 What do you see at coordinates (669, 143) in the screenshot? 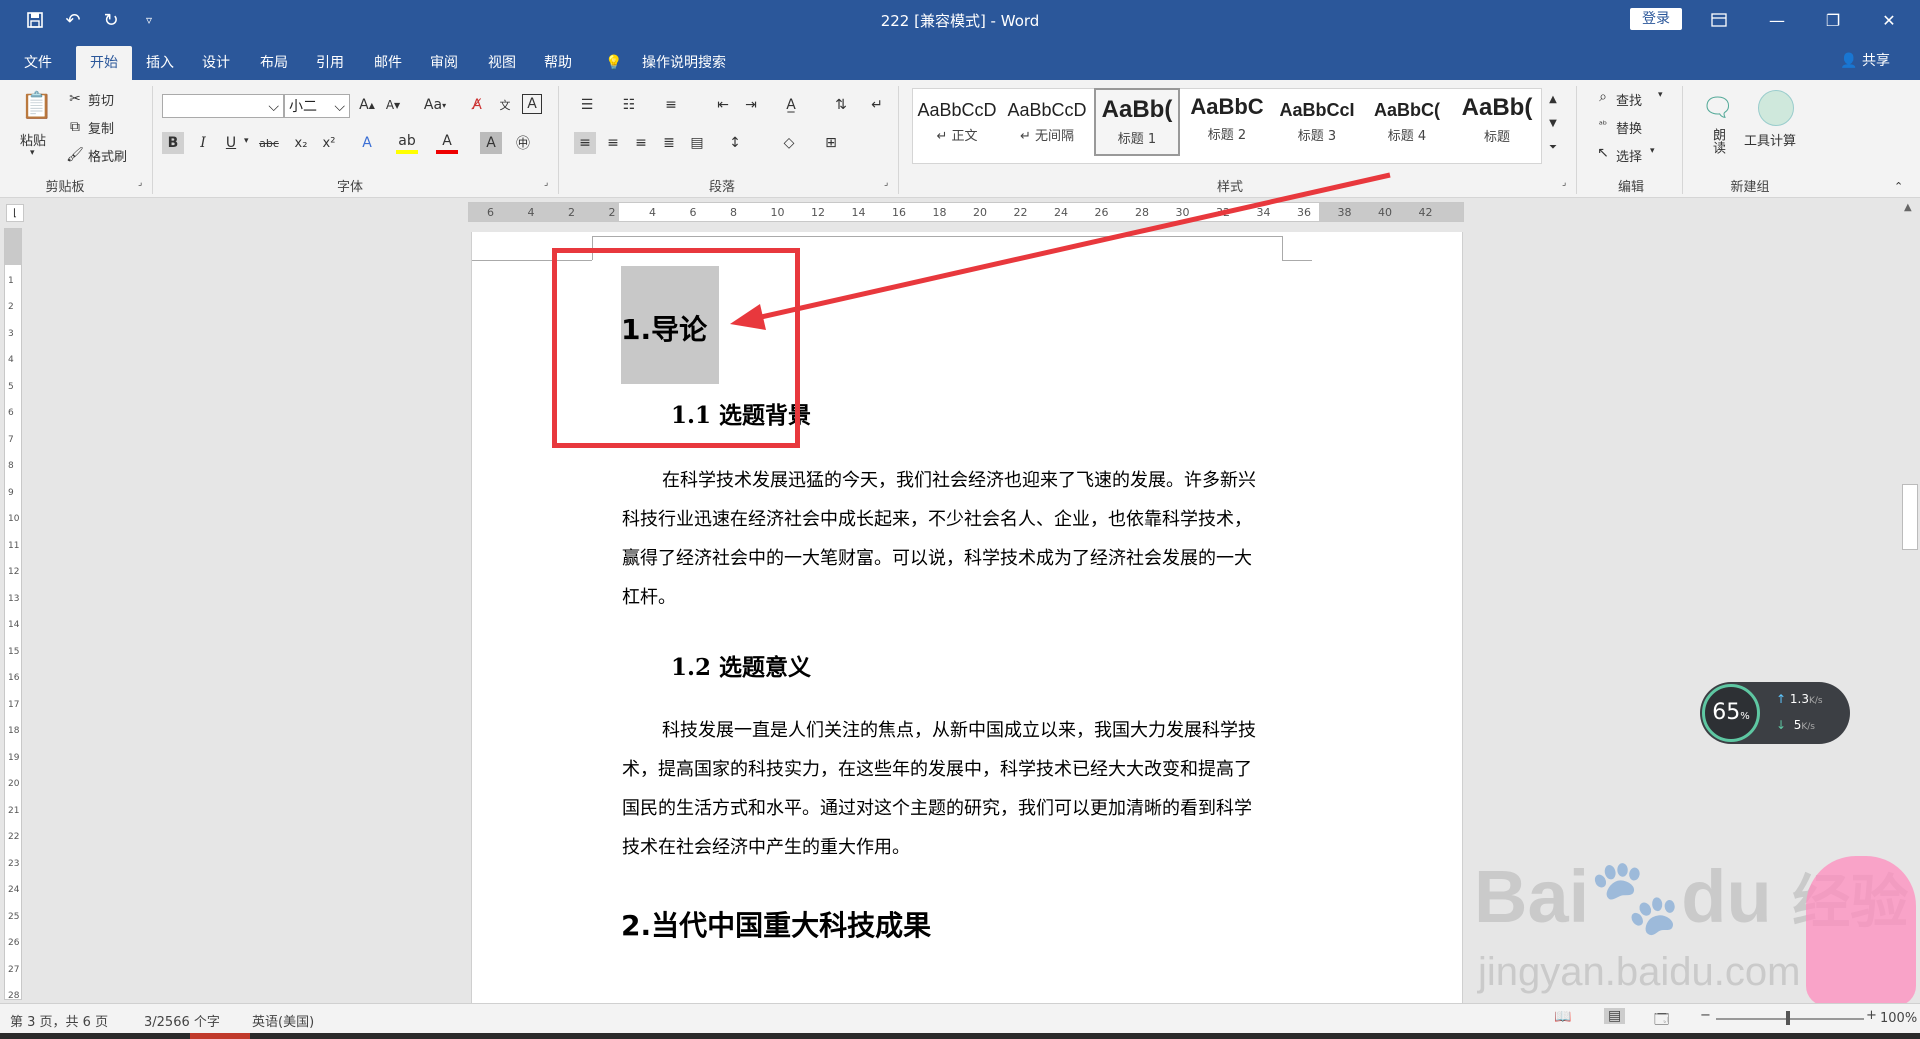
I see `justify-icon: ≣` at bounding box center [669, 143].